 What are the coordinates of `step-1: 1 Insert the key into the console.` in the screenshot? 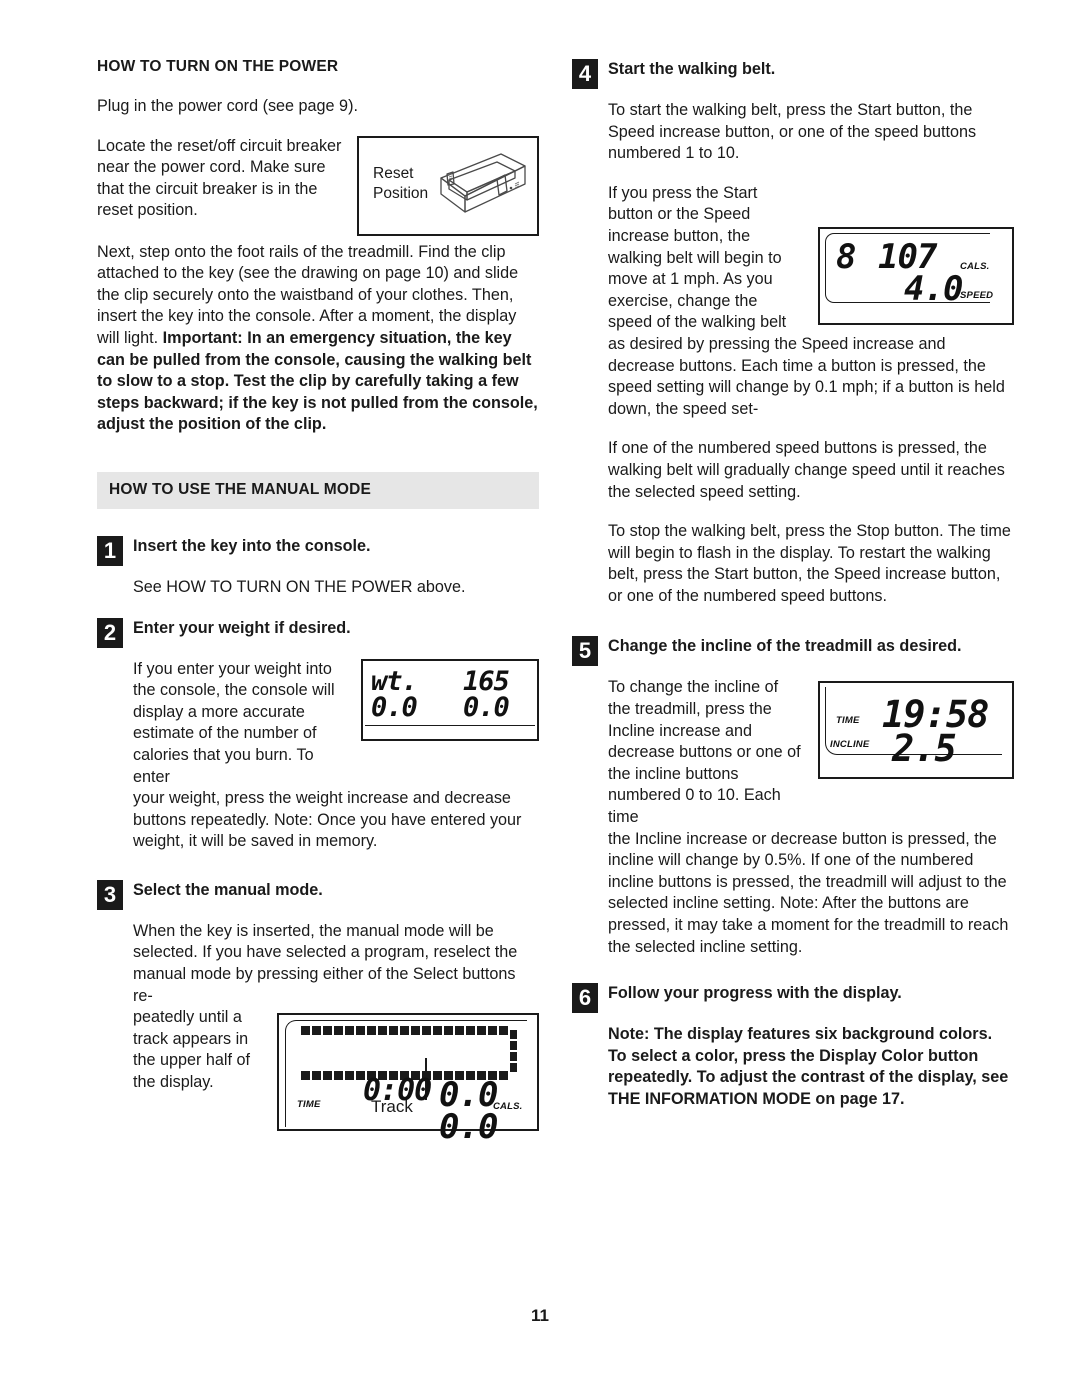 It's located at (318, 550).